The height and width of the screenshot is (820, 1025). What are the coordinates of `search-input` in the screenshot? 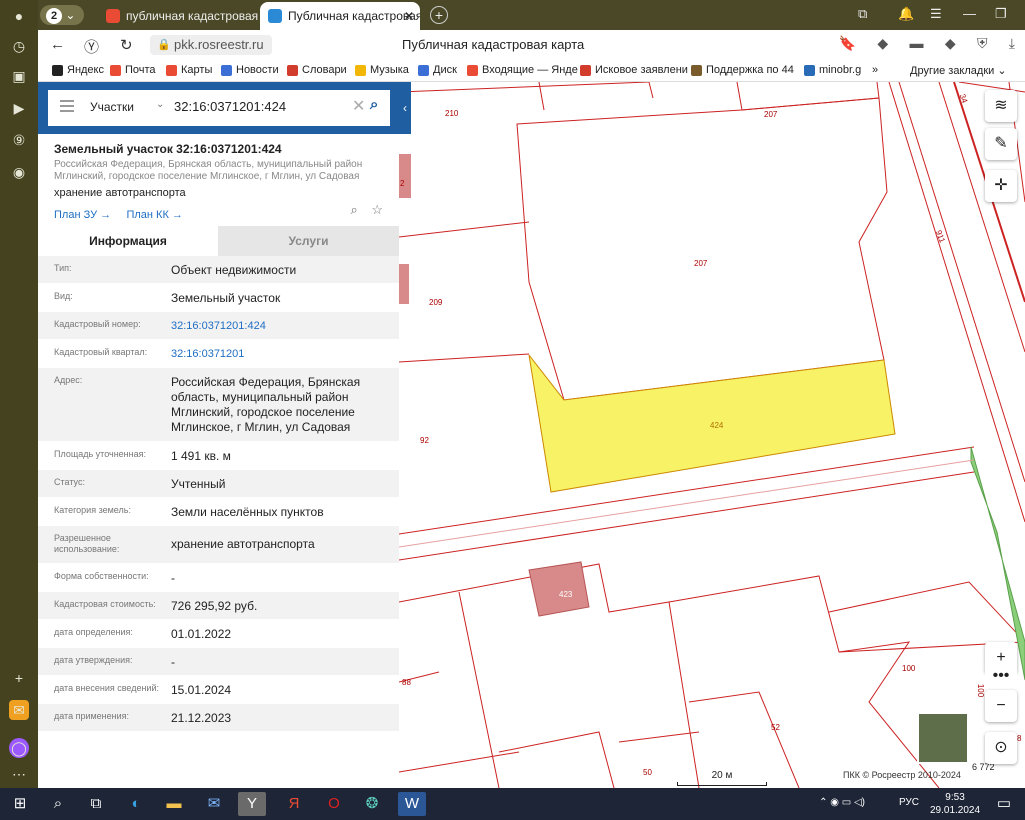 It's located at (259, 106).